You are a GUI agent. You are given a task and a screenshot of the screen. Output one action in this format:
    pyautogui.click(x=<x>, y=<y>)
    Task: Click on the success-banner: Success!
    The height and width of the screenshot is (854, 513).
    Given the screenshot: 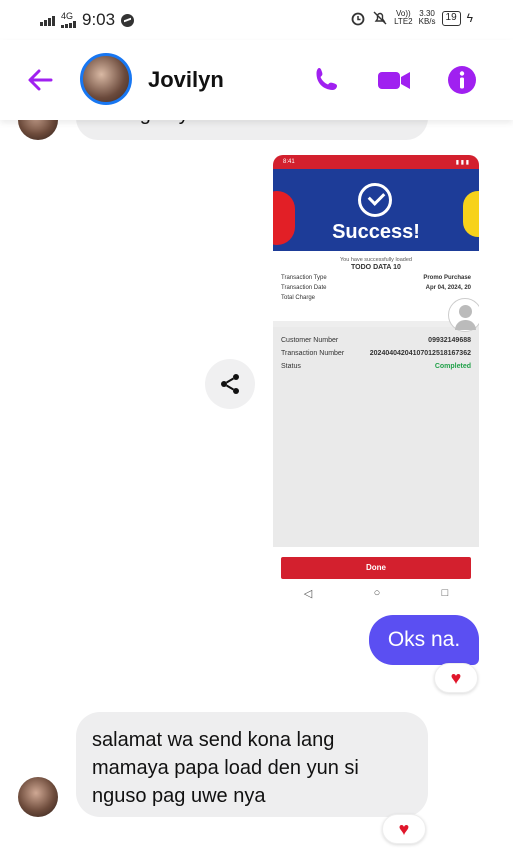 What is the action you would take?
    pyautogui.click(x=376, y=210)
    